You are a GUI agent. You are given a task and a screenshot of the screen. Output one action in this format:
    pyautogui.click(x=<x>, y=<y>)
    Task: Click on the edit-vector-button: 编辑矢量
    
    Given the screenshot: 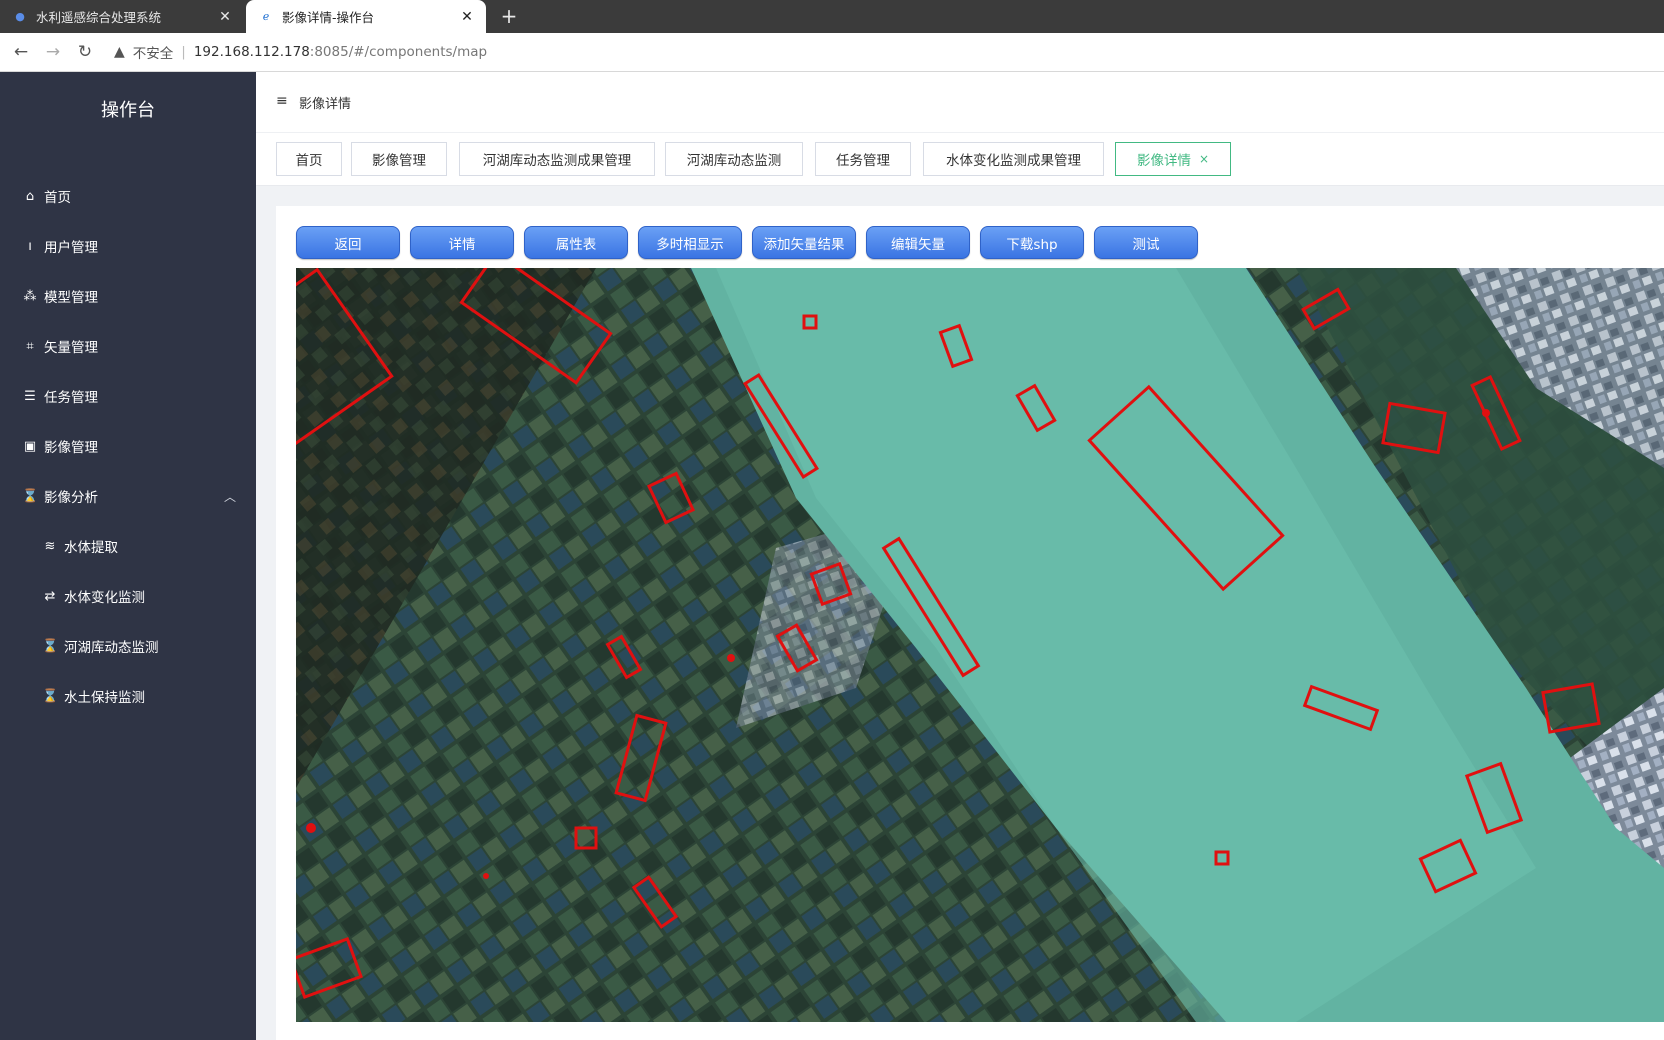 What is the action you would take?
    pyautogui.click(x=918, y=242)
    